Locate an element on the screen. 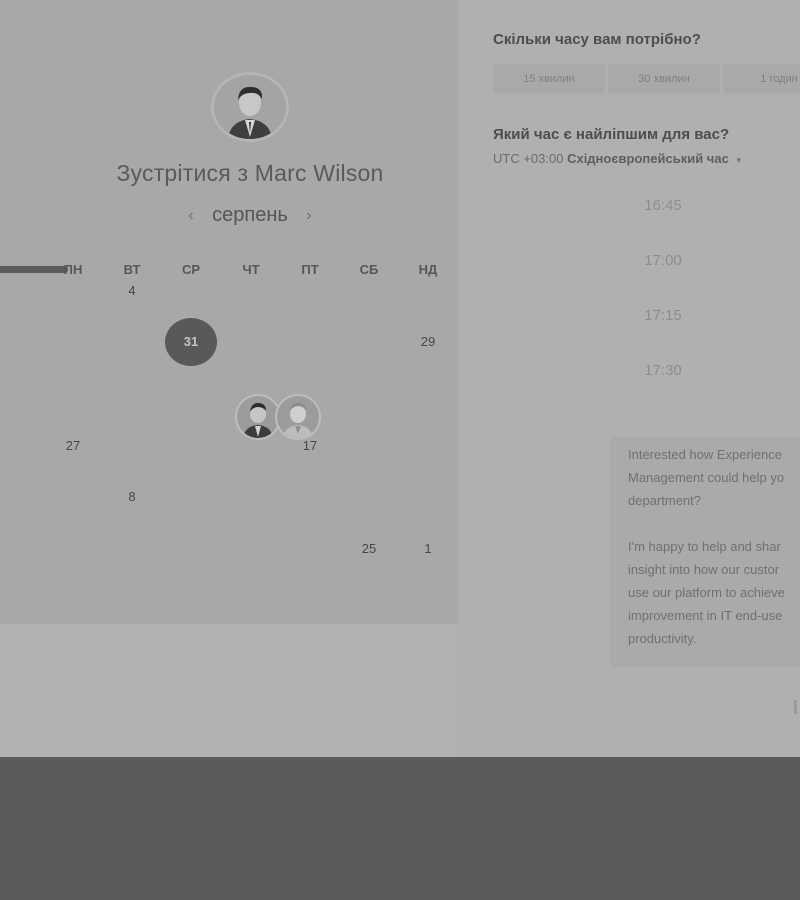 The width and height of the screenshot is (800, 900). duration-option: 1 годин is located at coordinates (761, 79).